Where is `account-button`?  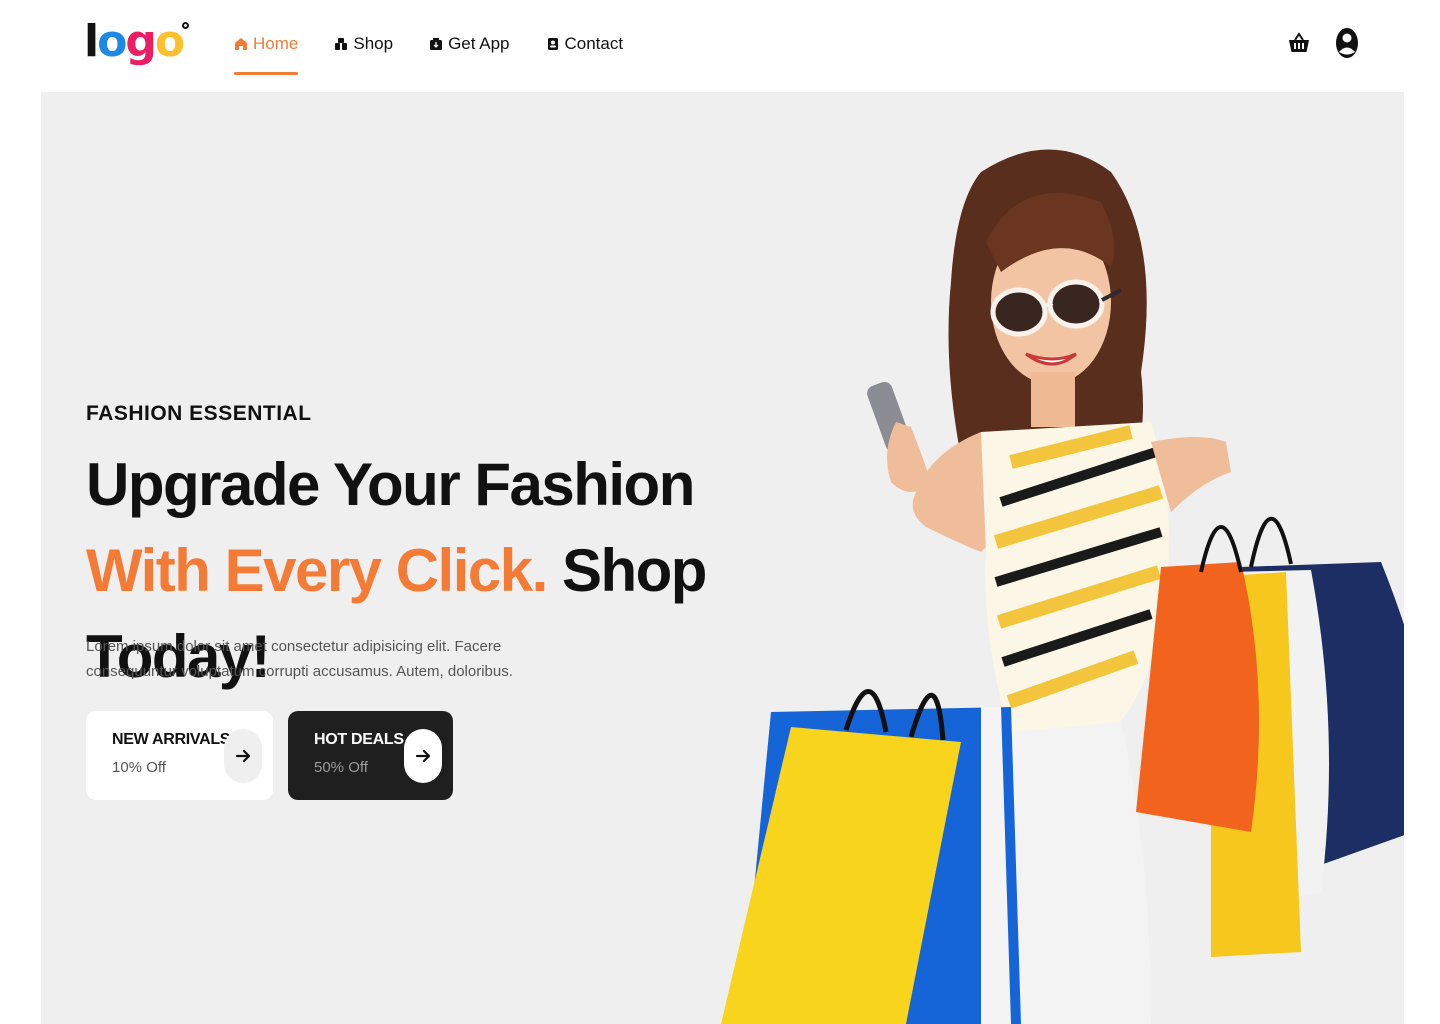
account-button is located at coordinates (1347, 43).